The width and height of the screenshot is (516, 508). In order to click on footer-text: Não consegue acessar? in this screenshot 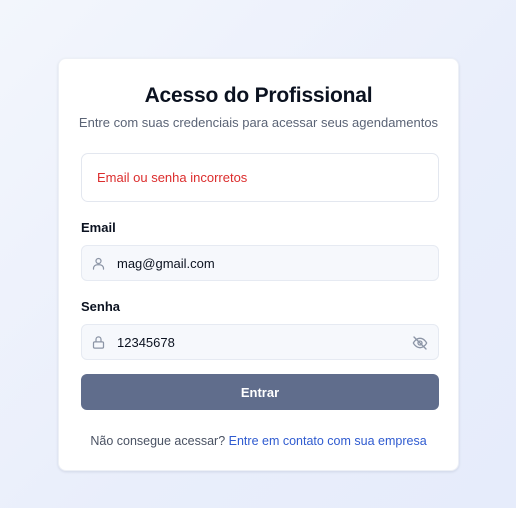, I will do `click(158, 441)`.